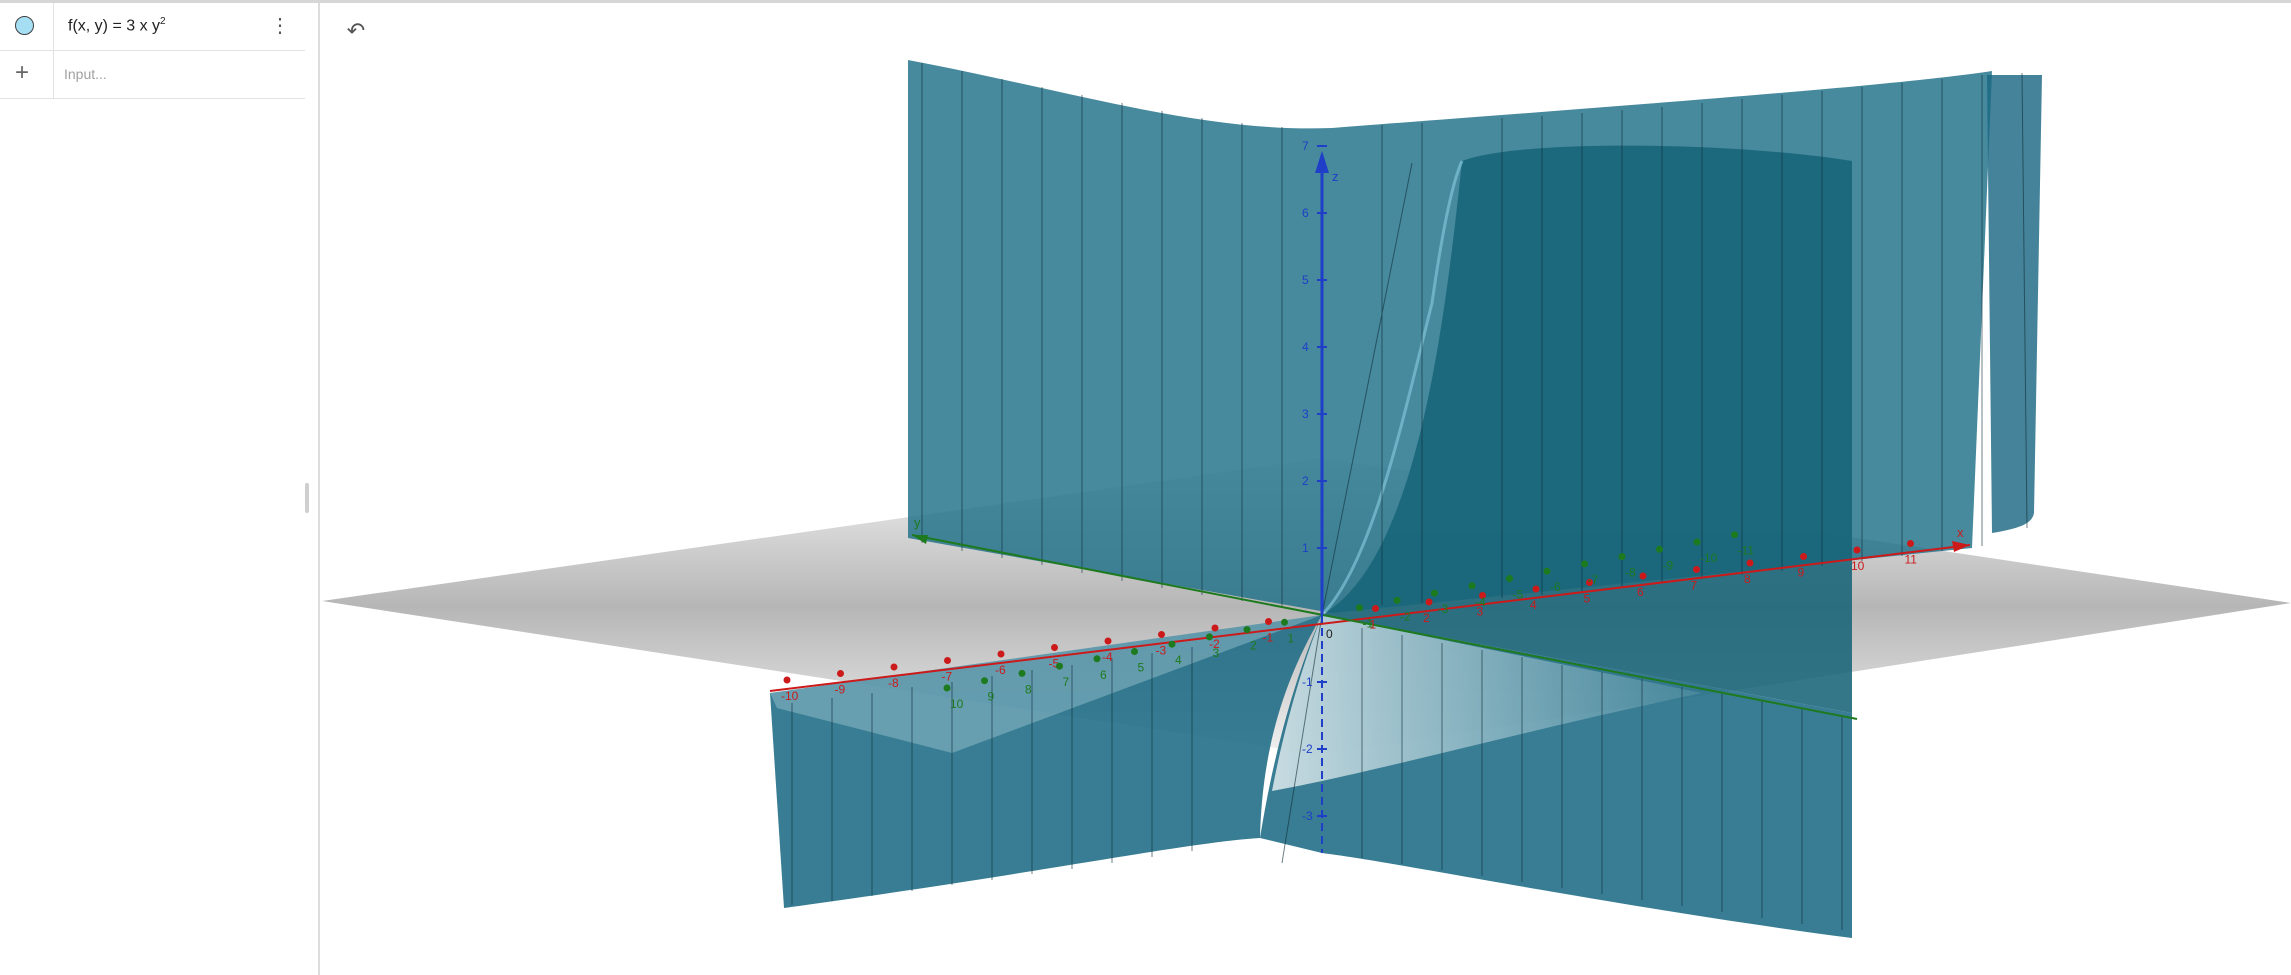  What do you see at coordinates (1443, 609) in the screenshot?
I see `y-axis-tick-label: -3` at bounding box center [1443, 609].